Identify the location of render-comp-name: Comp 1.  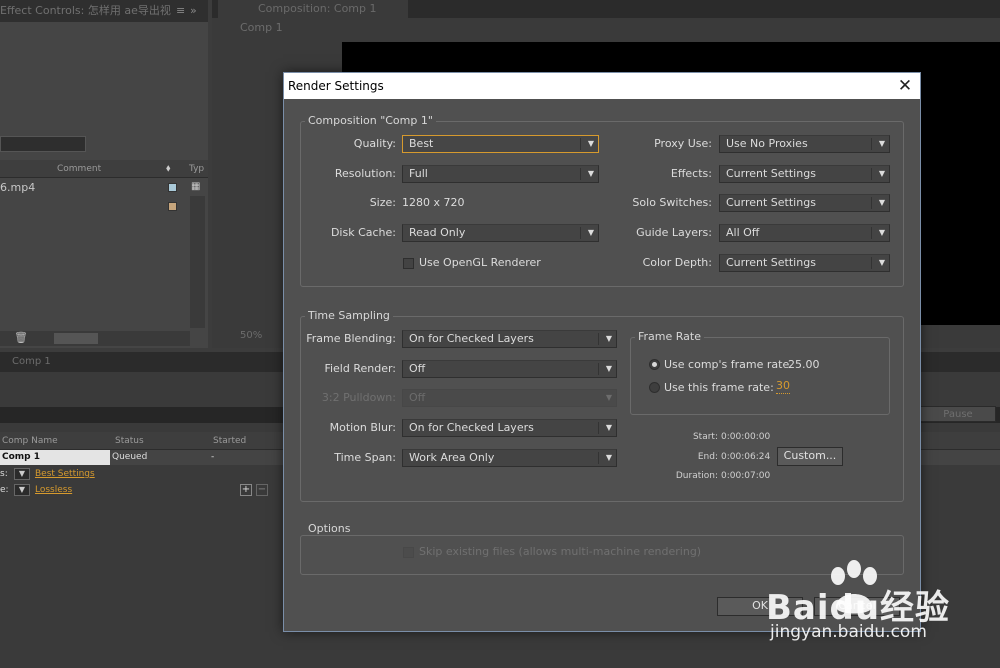
(55, 457).